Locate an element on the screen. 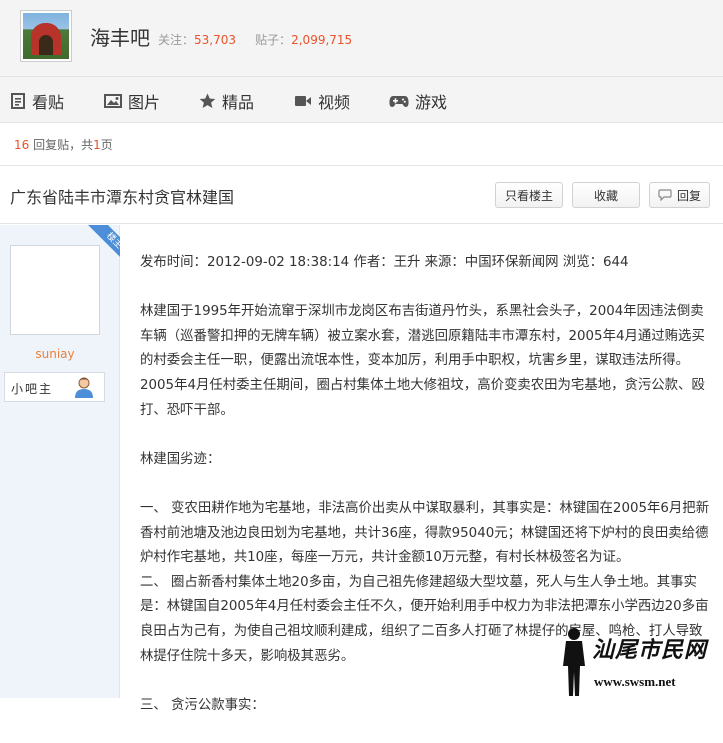 This screenshot has height=743, width=723. page-label: 页 is located at coordinates (106, 145).